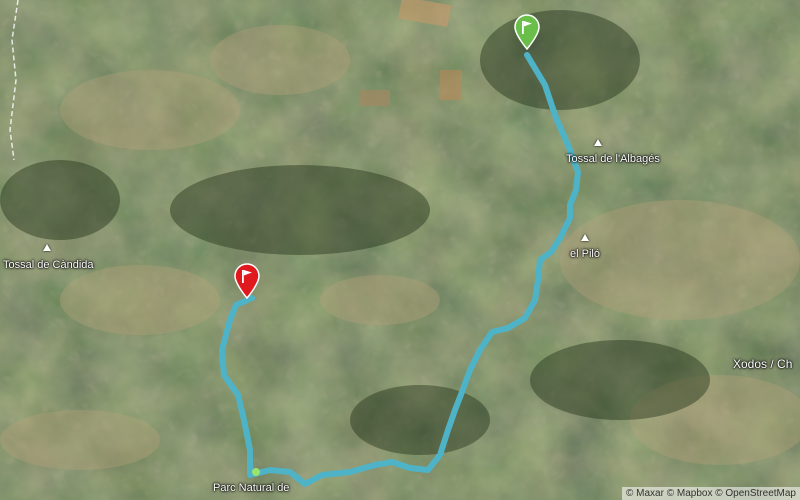  Describe the element at coordinates (256, 472) in the screenshot. I see `route-waypoint` at that location.